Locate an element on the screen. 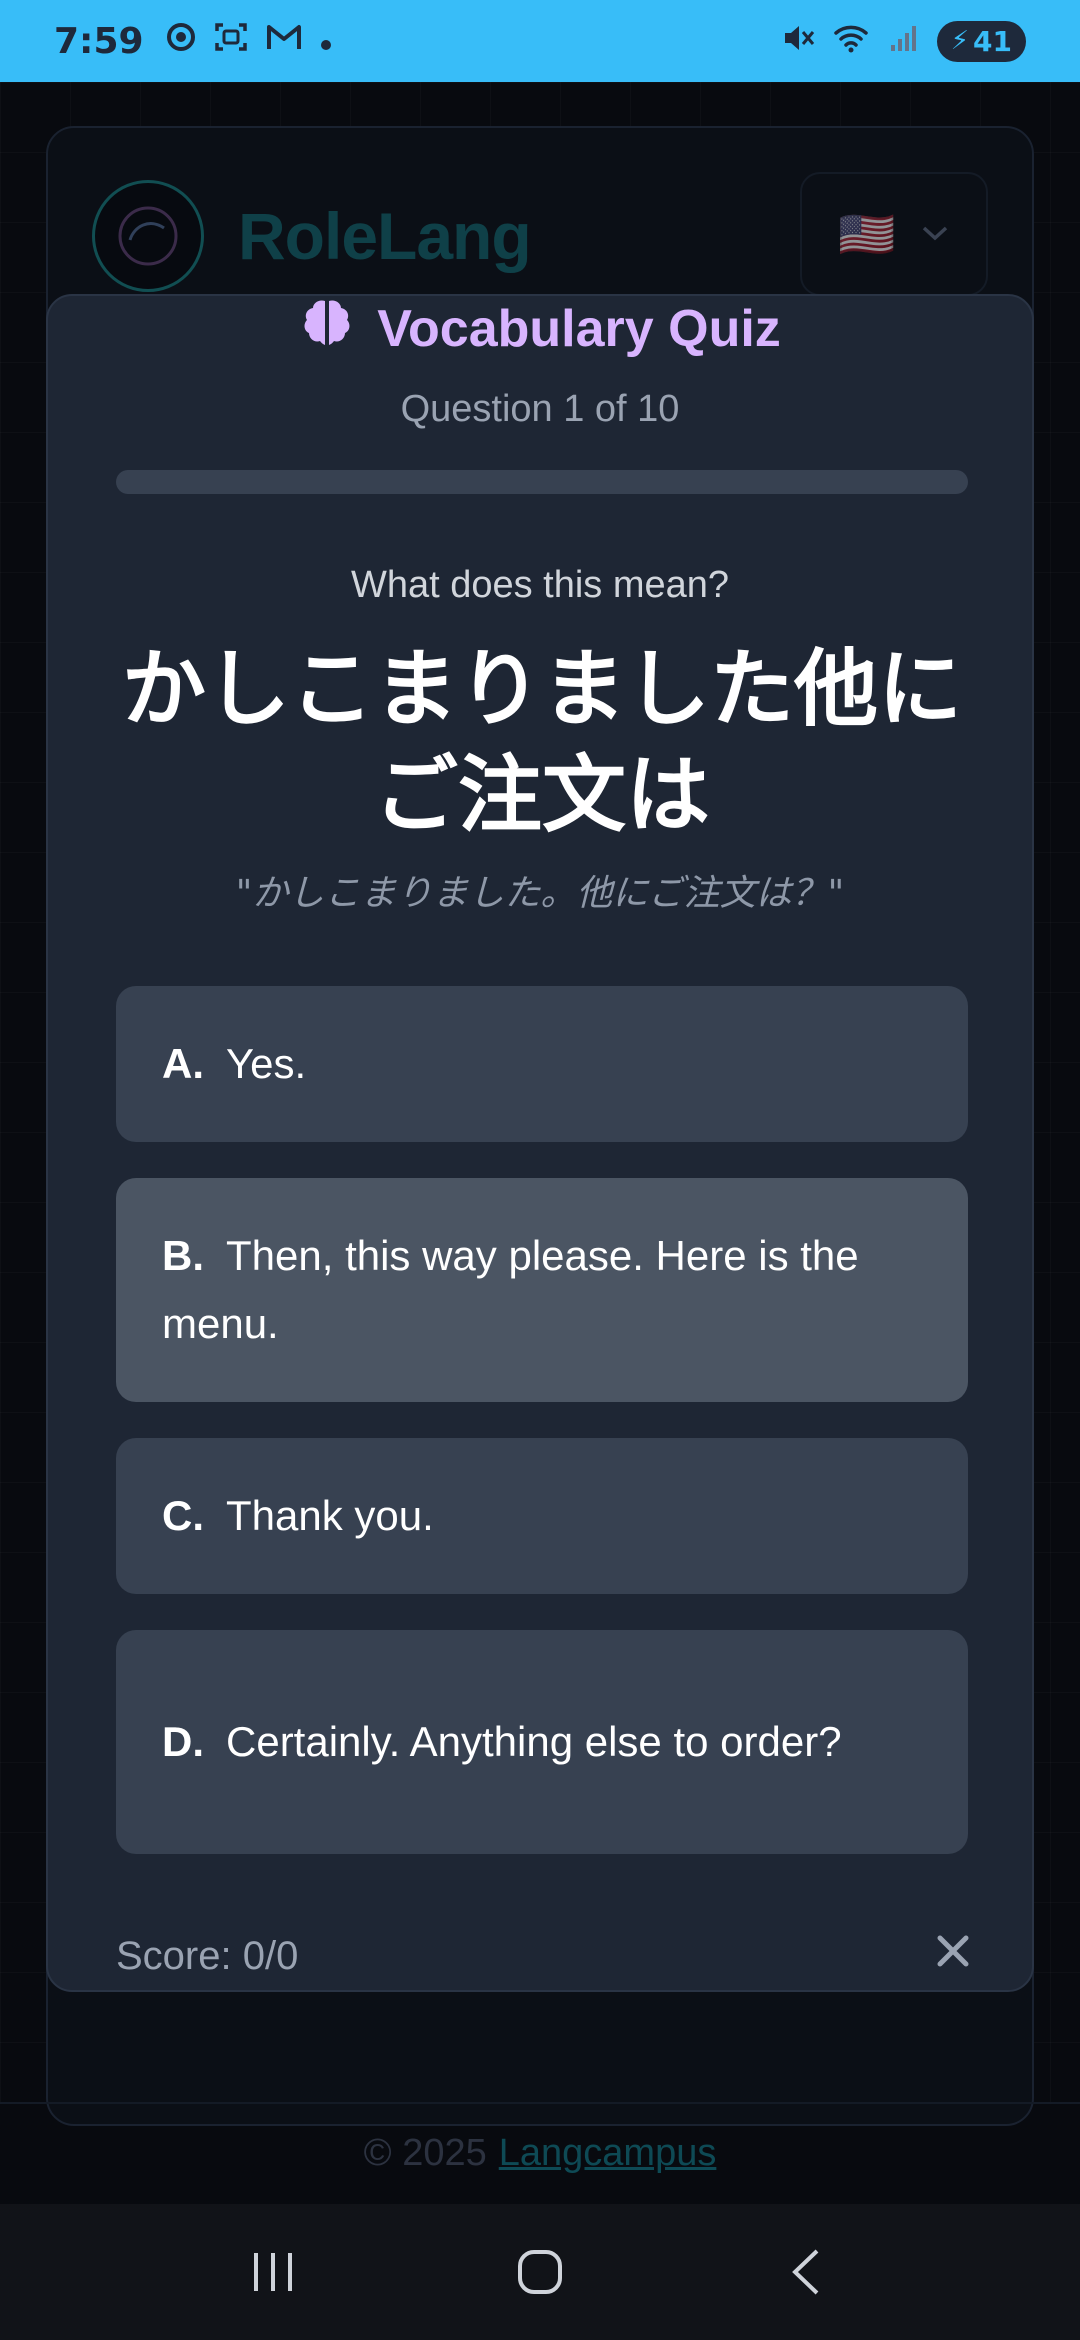 This screenshot has width=1080, height=2340. quiz-title: Vocabulary Quiz is located at coordinates (540, 329).